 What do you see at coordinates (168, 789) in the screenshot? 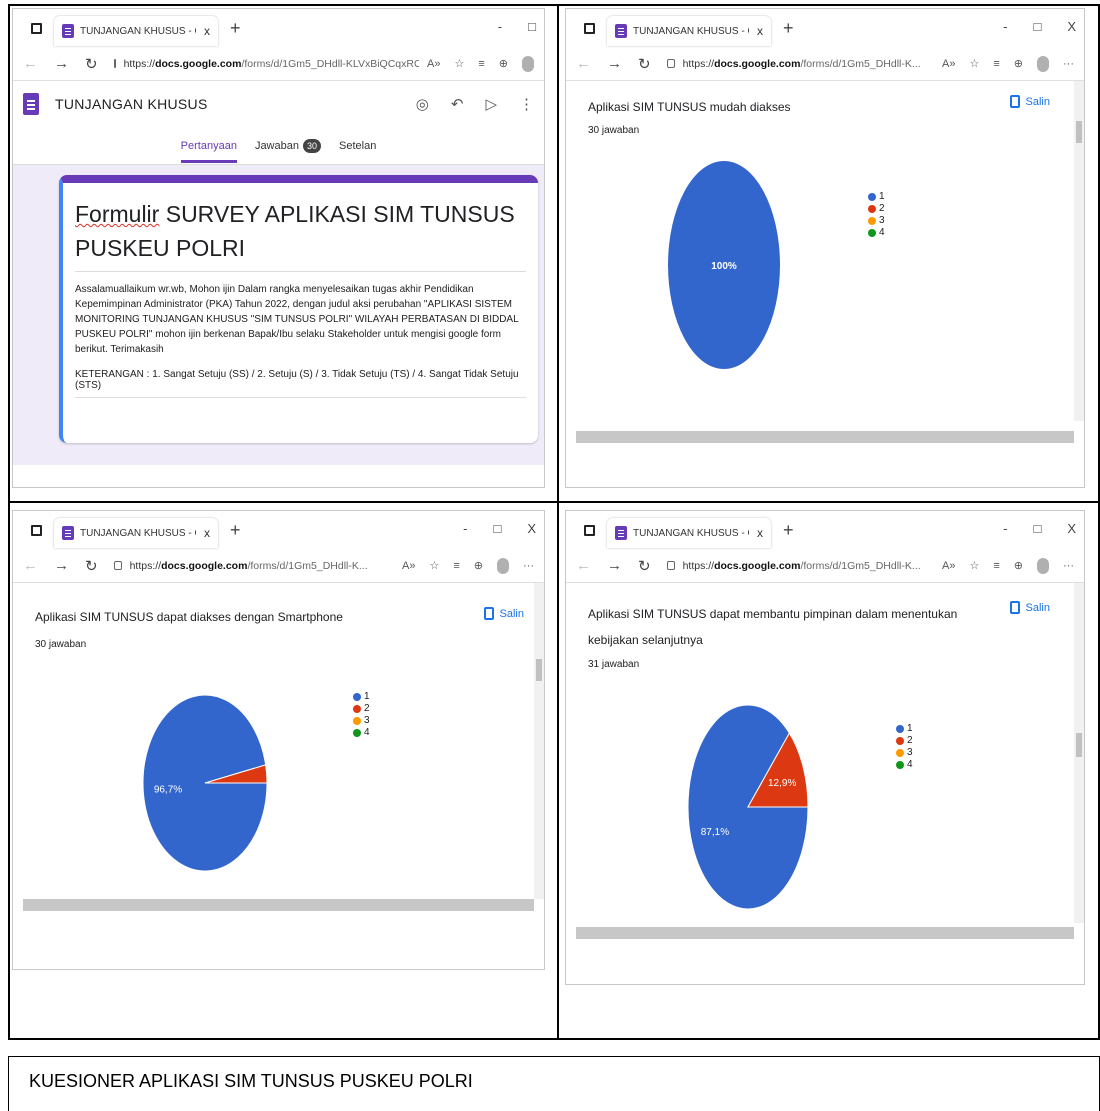
I see `pie-data-label: 96,7%` at bounding box center [168, 789].